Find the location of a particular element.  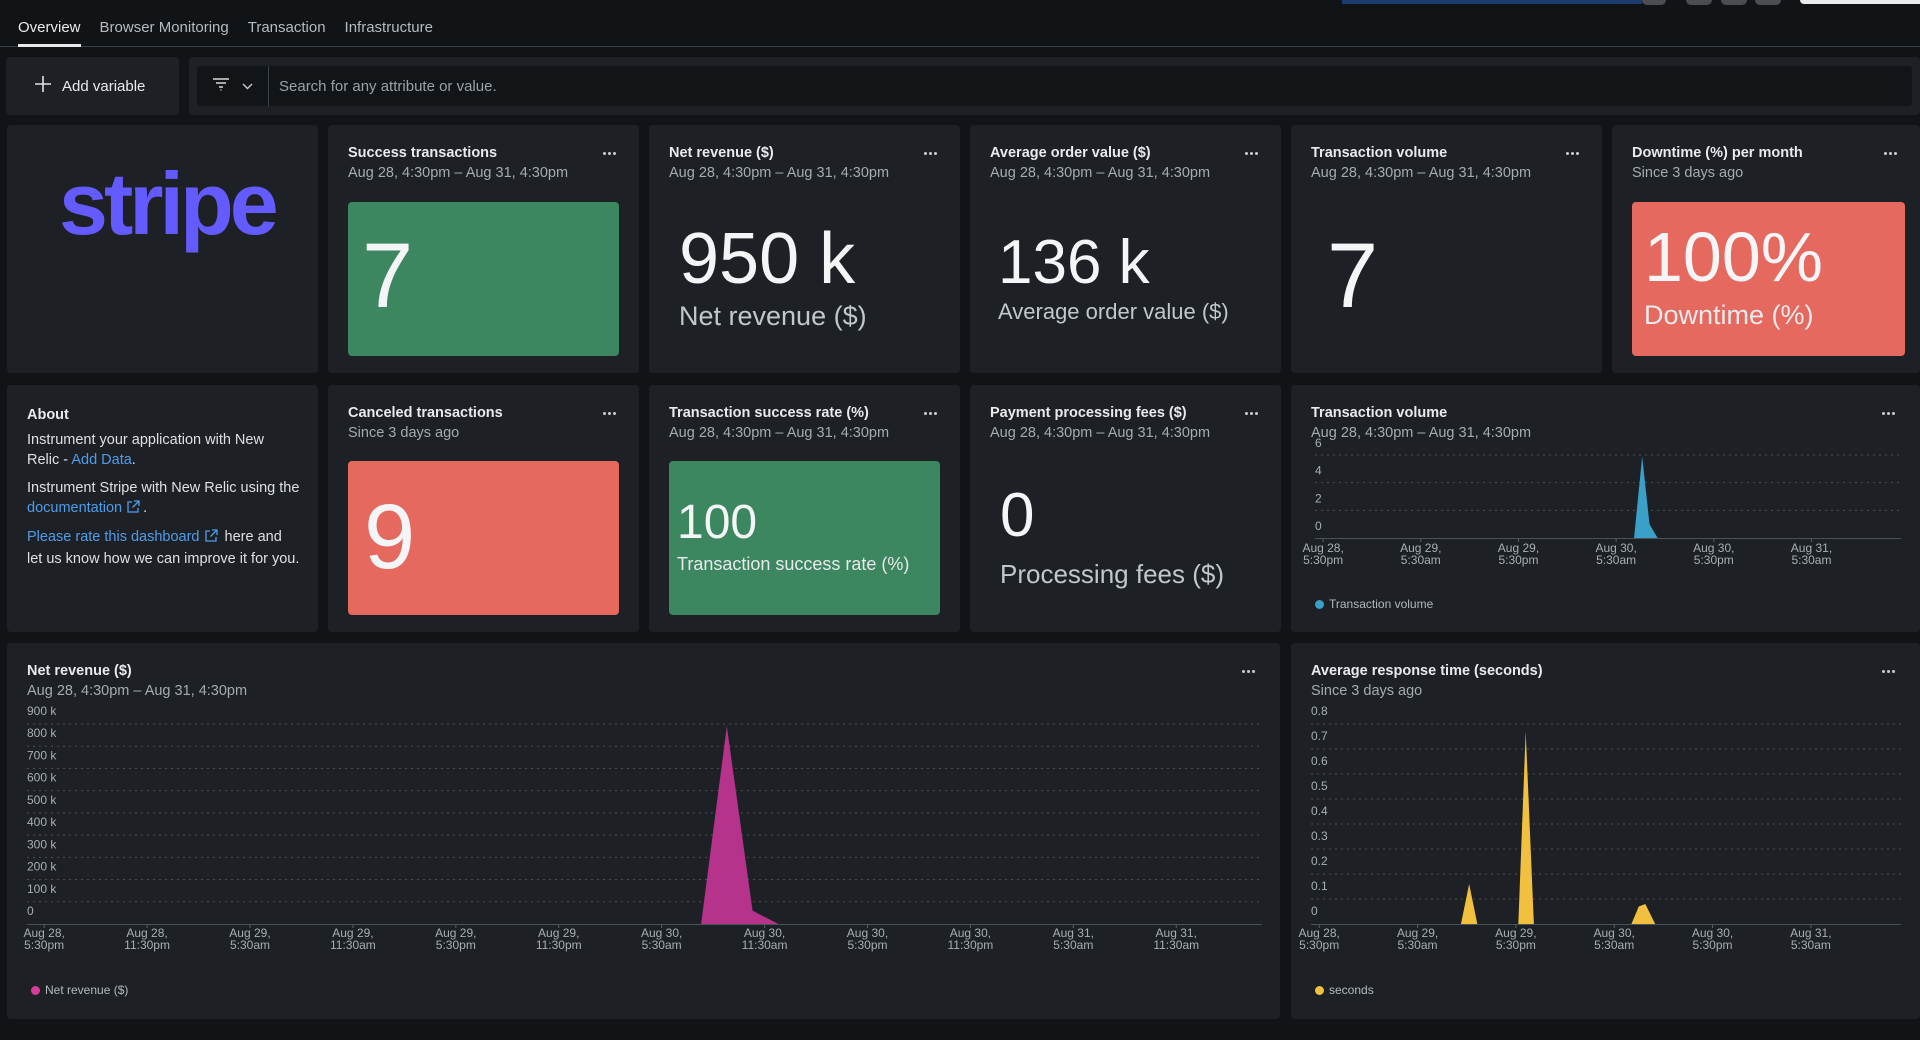

billboard-status: 100 Transaction success rate (%) is located at coordinates (804, 538).